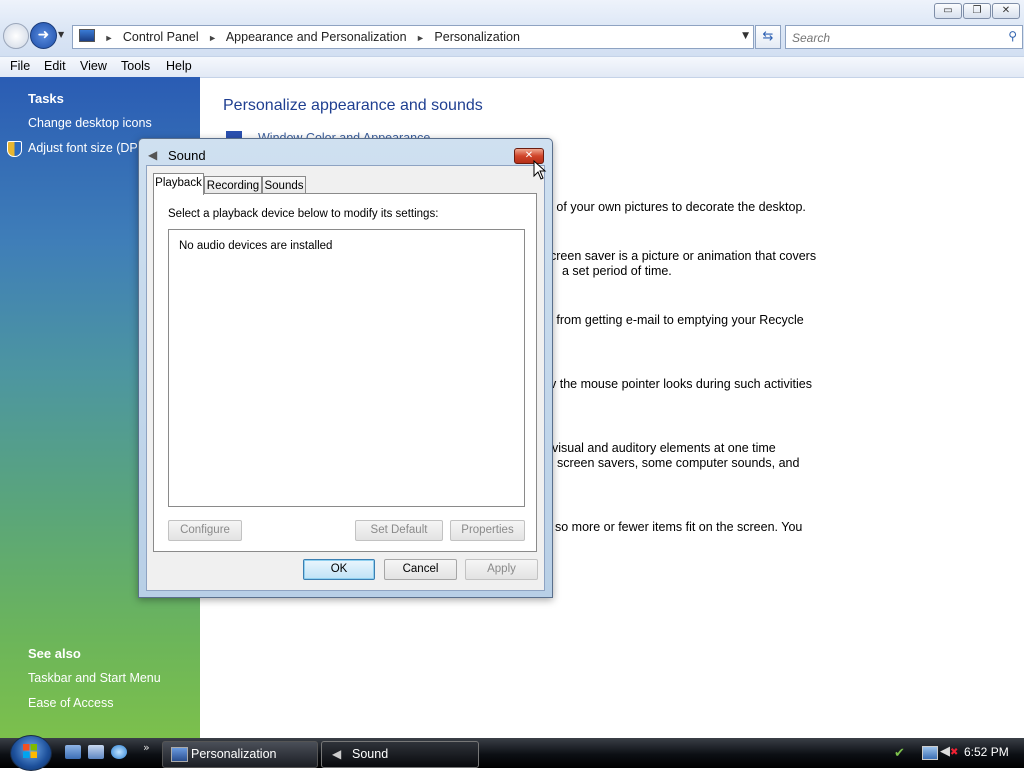  What do you see at coordinates (54, 653) in the screenshot?
I see `see-also-heading: See also` at bounding box center [54, 653].